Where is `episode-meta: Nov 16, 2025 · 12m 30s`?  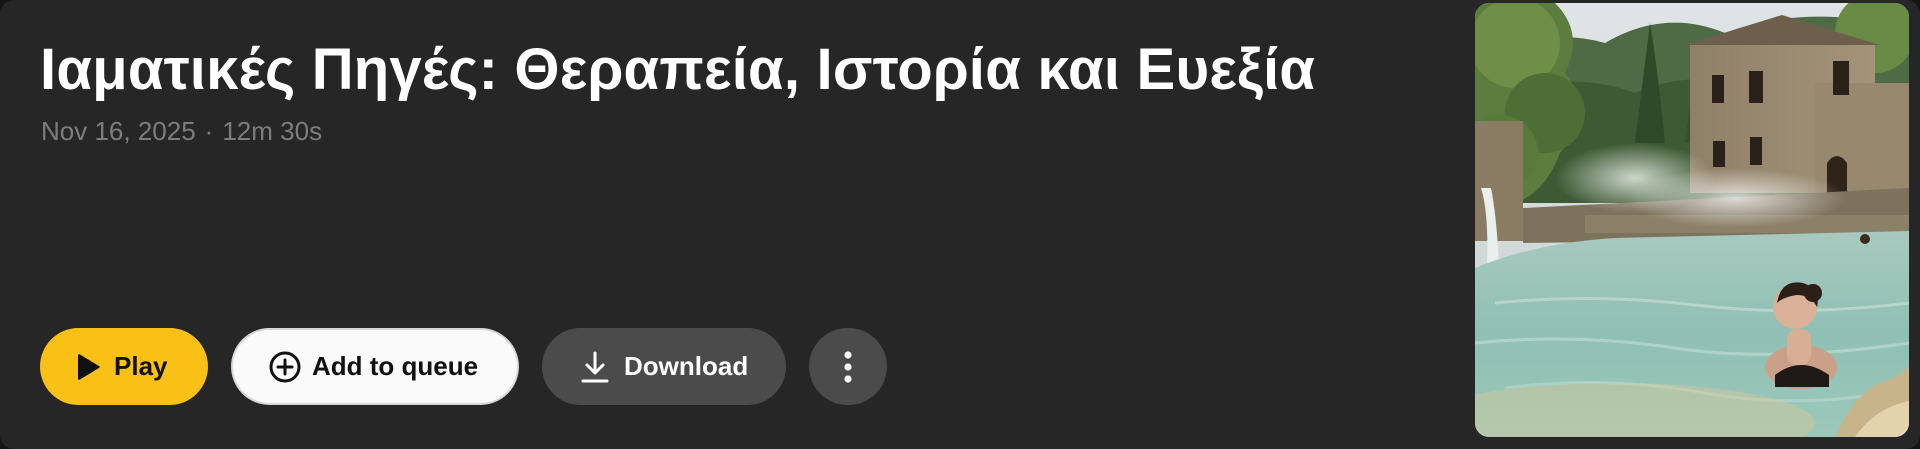
episode-meta: Nov 16, 2025 · 12m 30s is located at coordinates (181, 131).